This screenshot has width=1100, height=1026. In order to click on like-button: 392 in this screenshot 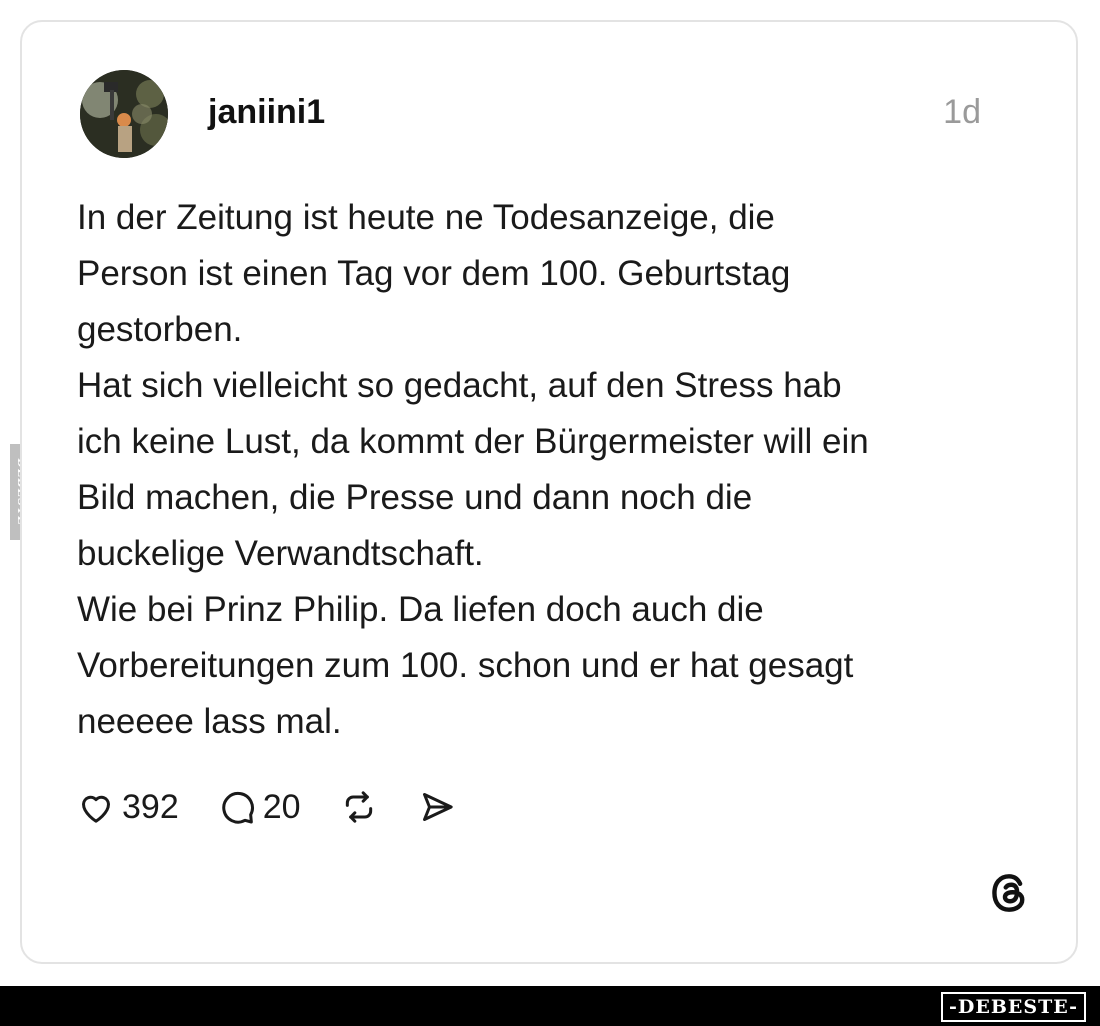, I will do `click(127, 807)`.